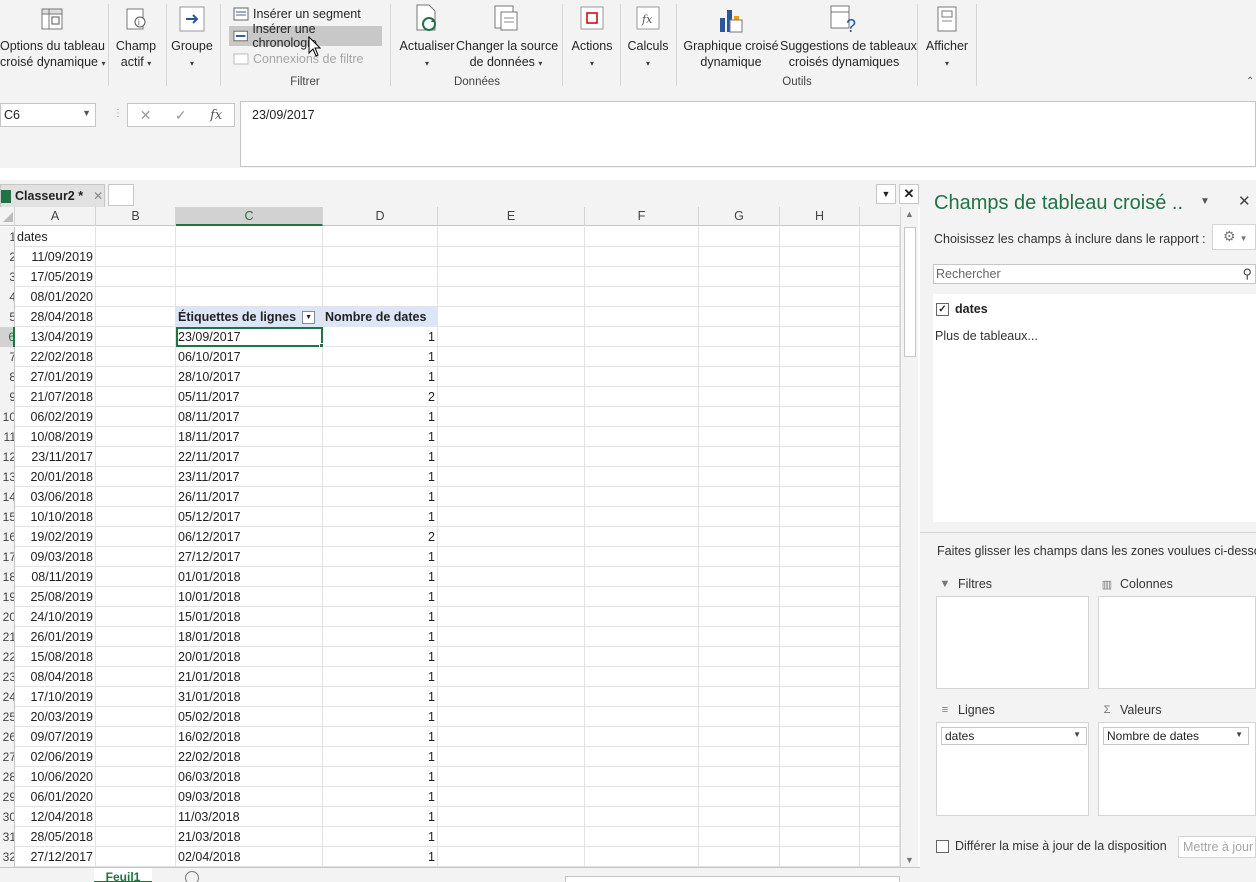  What do you see at coordinates (942, 846) in the screenshot?
I see `checkbox-unchecked-icon` at bounding box center [942, 846].